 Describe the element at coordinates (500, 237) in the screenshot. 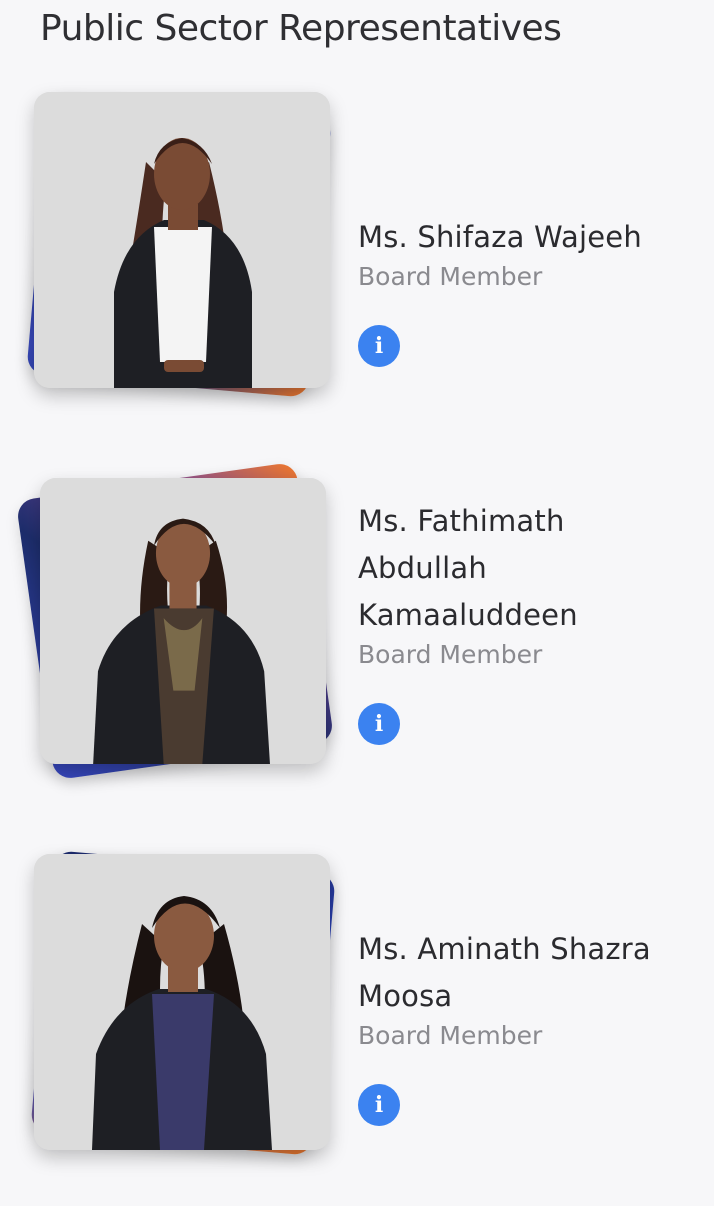

I see `member-name: Ms. Shifaza Wajeeh` at that location.